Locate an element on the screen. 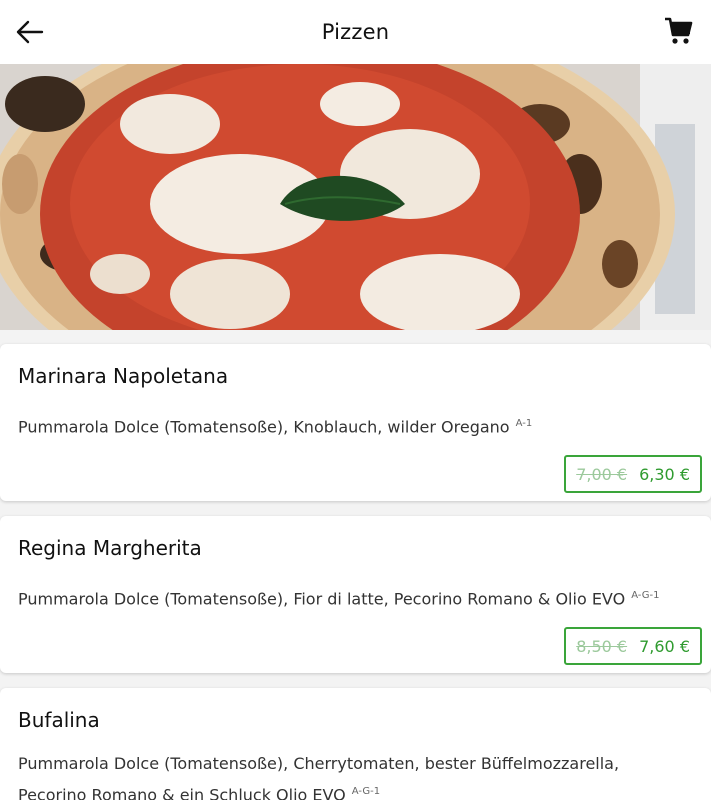 This screenshot has height=800, width=711. back-button is located at coordinates (30, 32).